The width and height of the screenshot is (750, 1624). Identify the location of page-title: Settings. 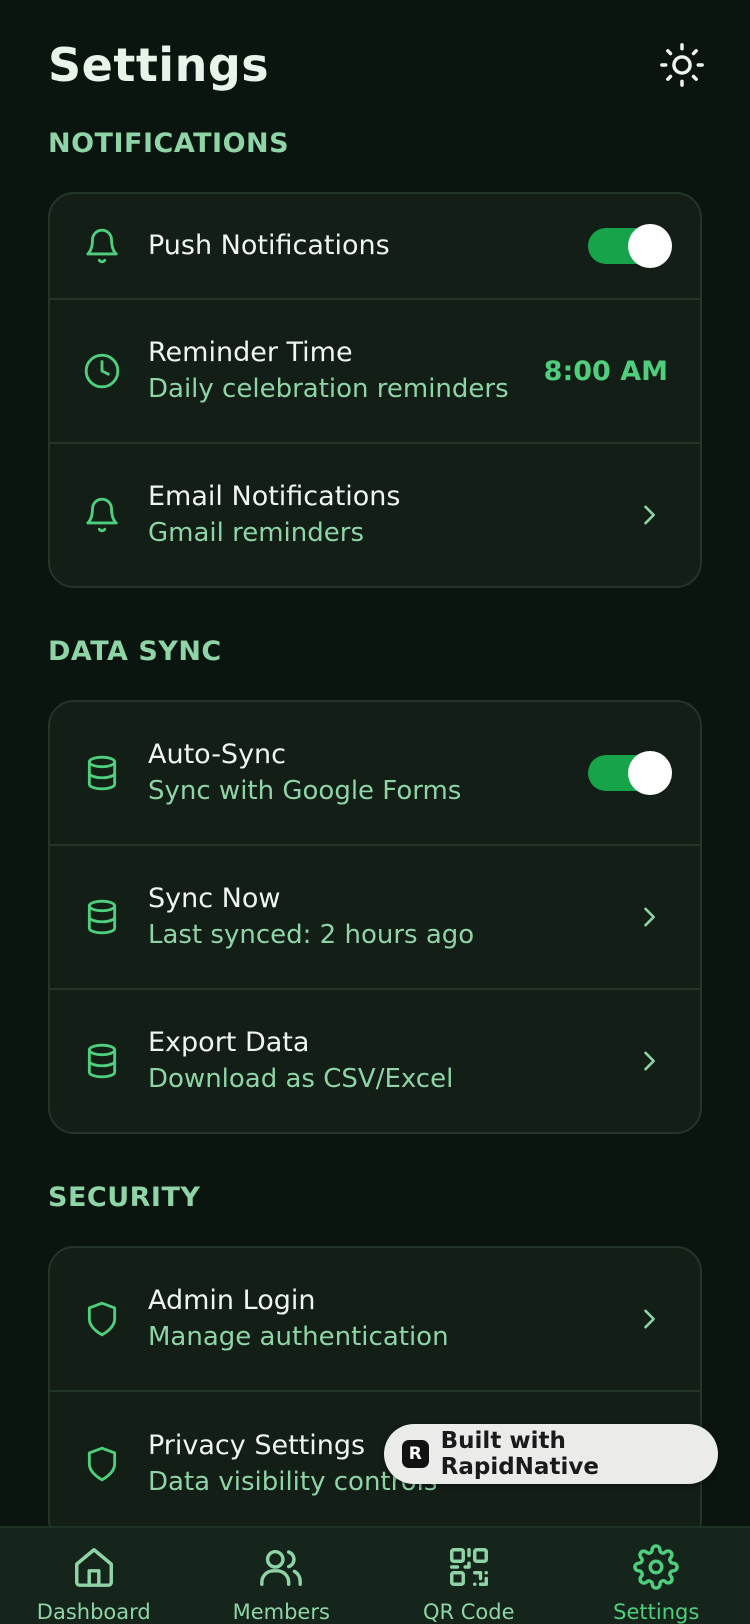
(159, 65).